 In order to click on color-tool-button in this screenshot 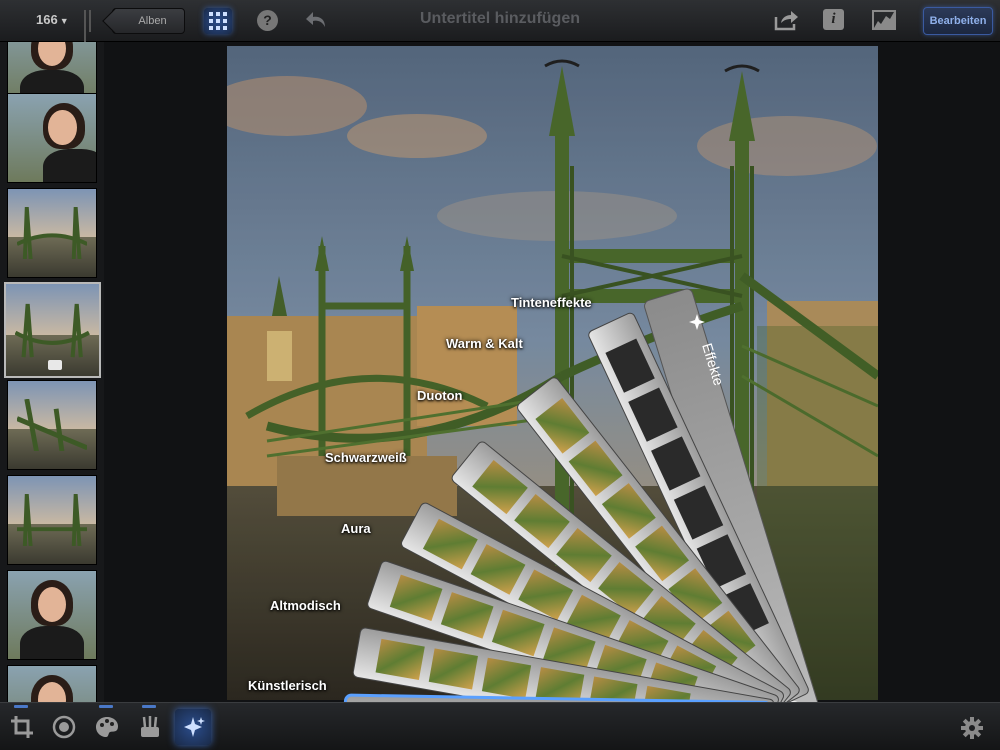, I will do `click(107, 725)`.